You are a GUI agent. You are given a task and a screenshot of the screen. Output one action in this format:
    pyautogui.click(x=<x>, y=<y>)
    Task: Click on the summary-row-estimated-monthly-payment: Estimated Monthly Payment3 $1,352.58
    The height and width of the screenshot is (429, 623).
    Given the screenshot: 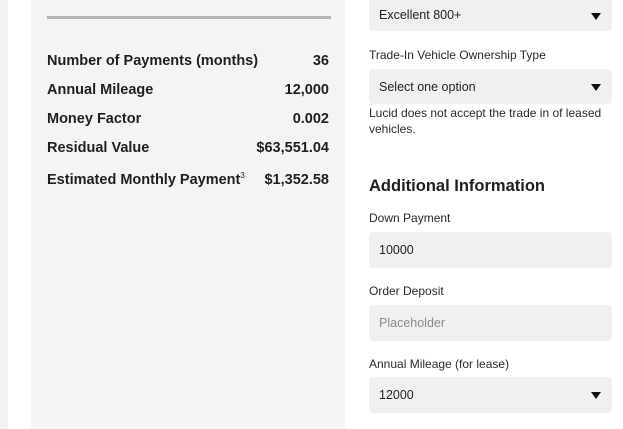 What is the action you would take?
    pyautogui.click(x=188, y=178)
    